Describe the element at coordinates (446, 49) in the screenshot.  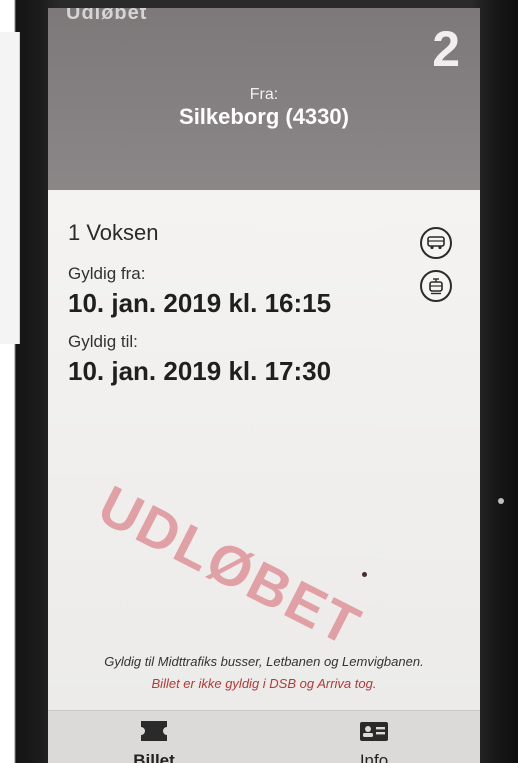
I see `ticket-count: 2` at that location.